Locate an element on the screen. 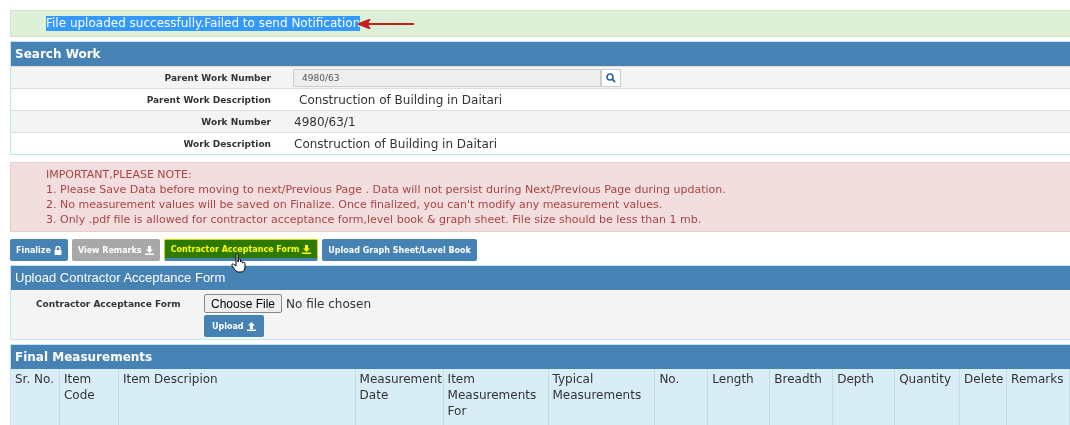 The image size is (1070, 425). field-label: Parent Work Number is located at coordinates (217, 77).